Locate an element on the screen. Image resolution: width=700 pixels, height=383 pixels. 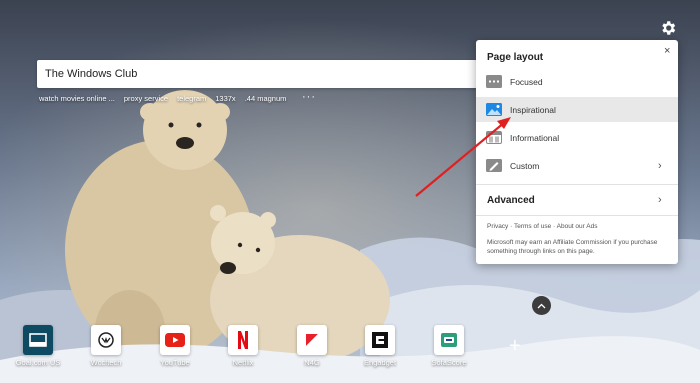
youtube-icon is located at coordinates (175, 340).